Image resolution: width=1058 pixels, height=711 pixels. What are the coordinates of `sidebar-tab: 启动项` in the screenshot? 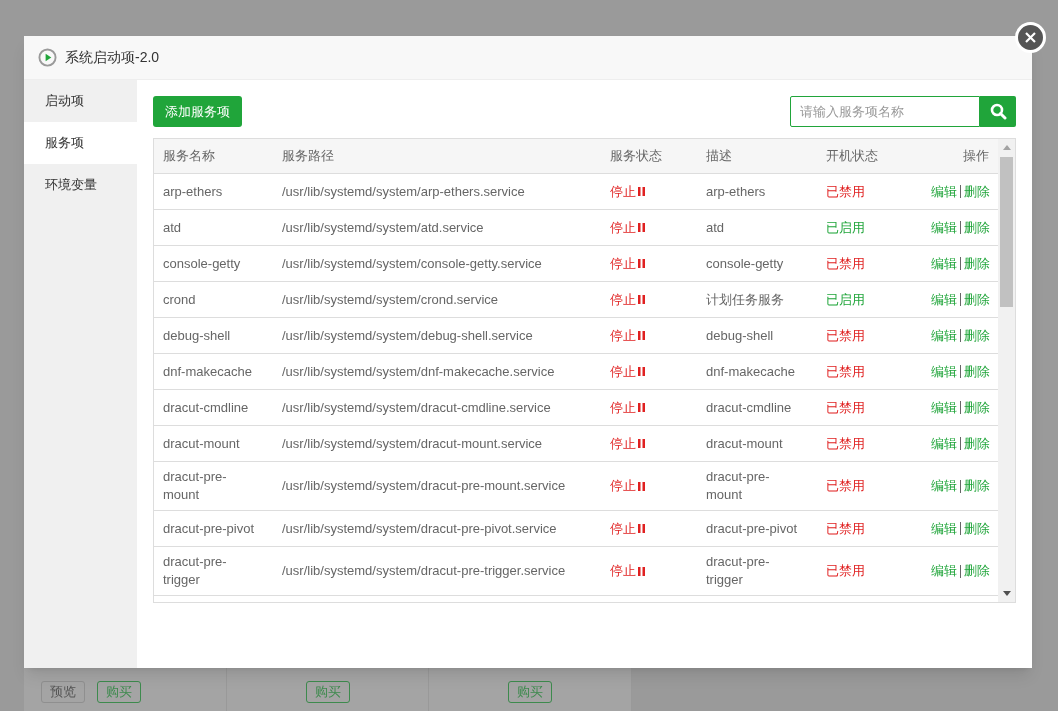 It's located at (80, 101).